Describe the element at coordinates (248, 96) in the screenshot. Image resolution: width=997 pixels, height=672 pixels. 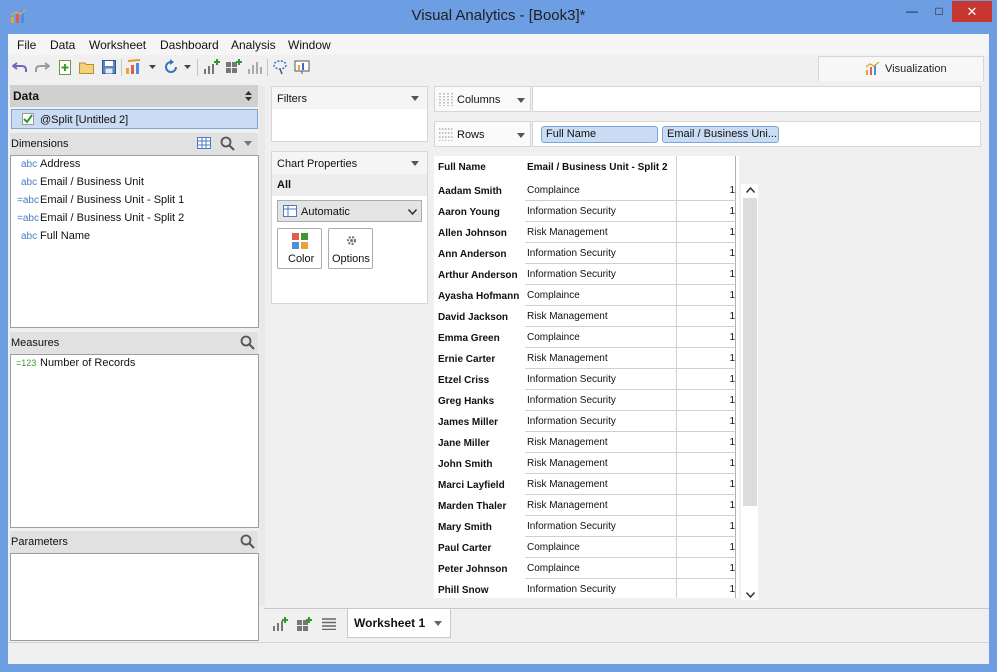
I see `sort-updown-icon` at that location.